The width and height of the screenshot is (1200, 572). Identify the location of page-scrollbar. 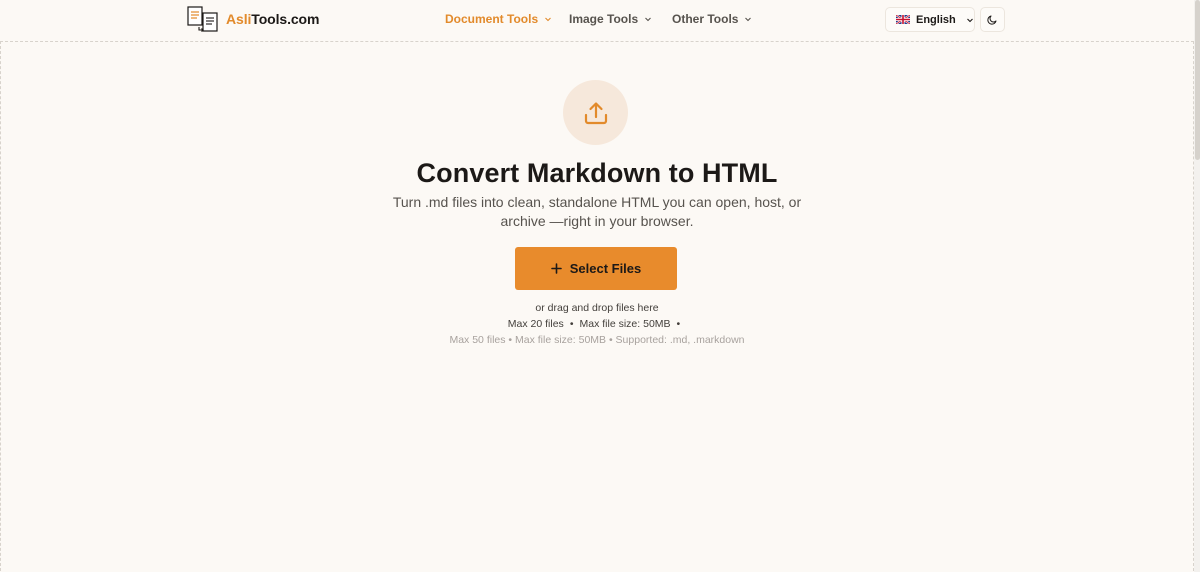
(1197, 286).